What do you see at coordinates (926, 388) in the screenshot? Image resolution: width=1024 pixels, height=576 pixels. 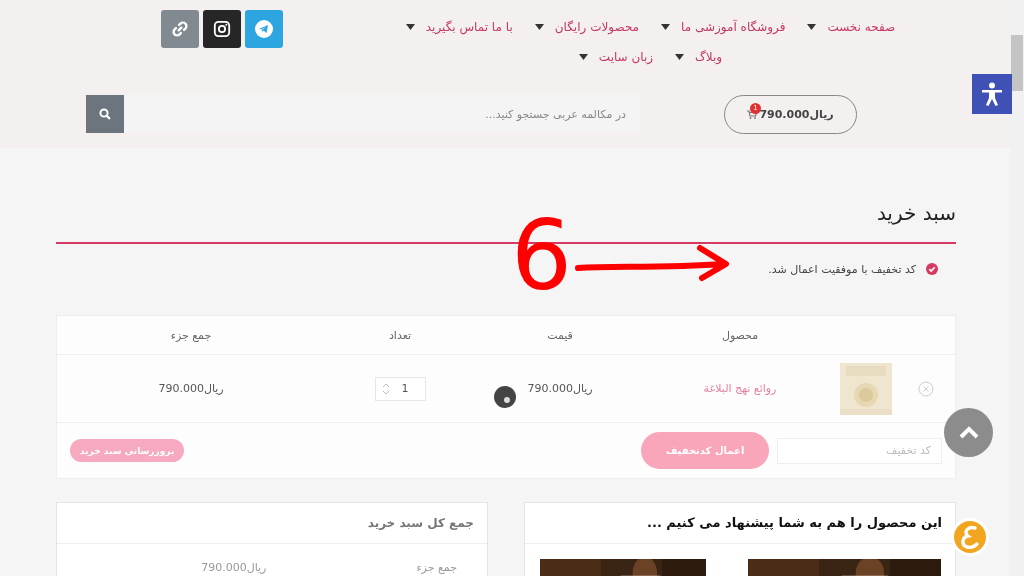 I see `remove-icon` at bounding box center [926, 388].